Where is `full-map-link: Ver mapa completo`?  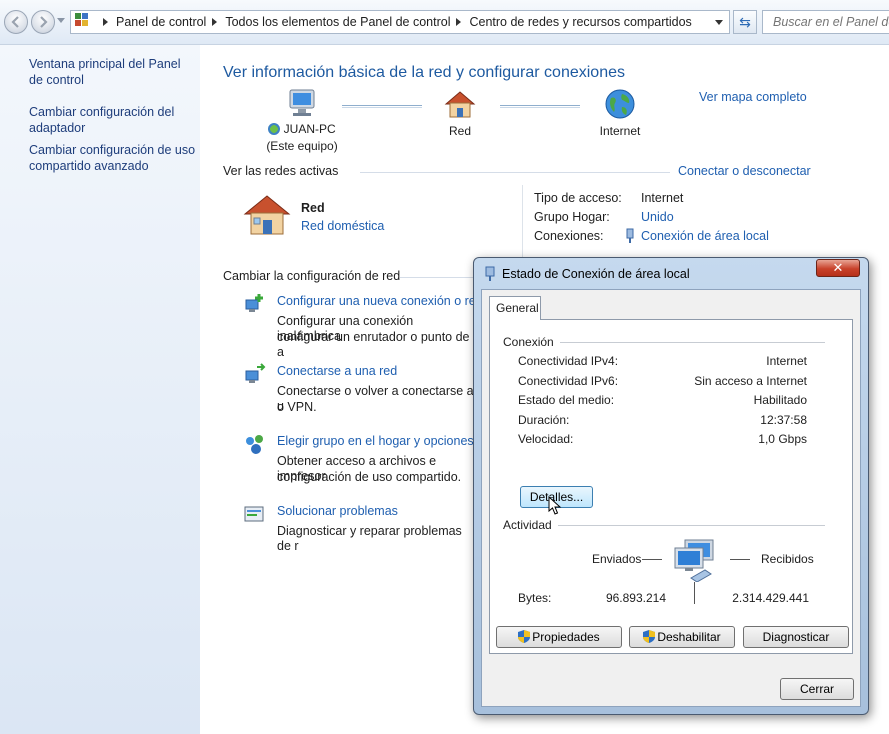 full-map-link: Ver mapa completo is located at coordinates (753, 97).